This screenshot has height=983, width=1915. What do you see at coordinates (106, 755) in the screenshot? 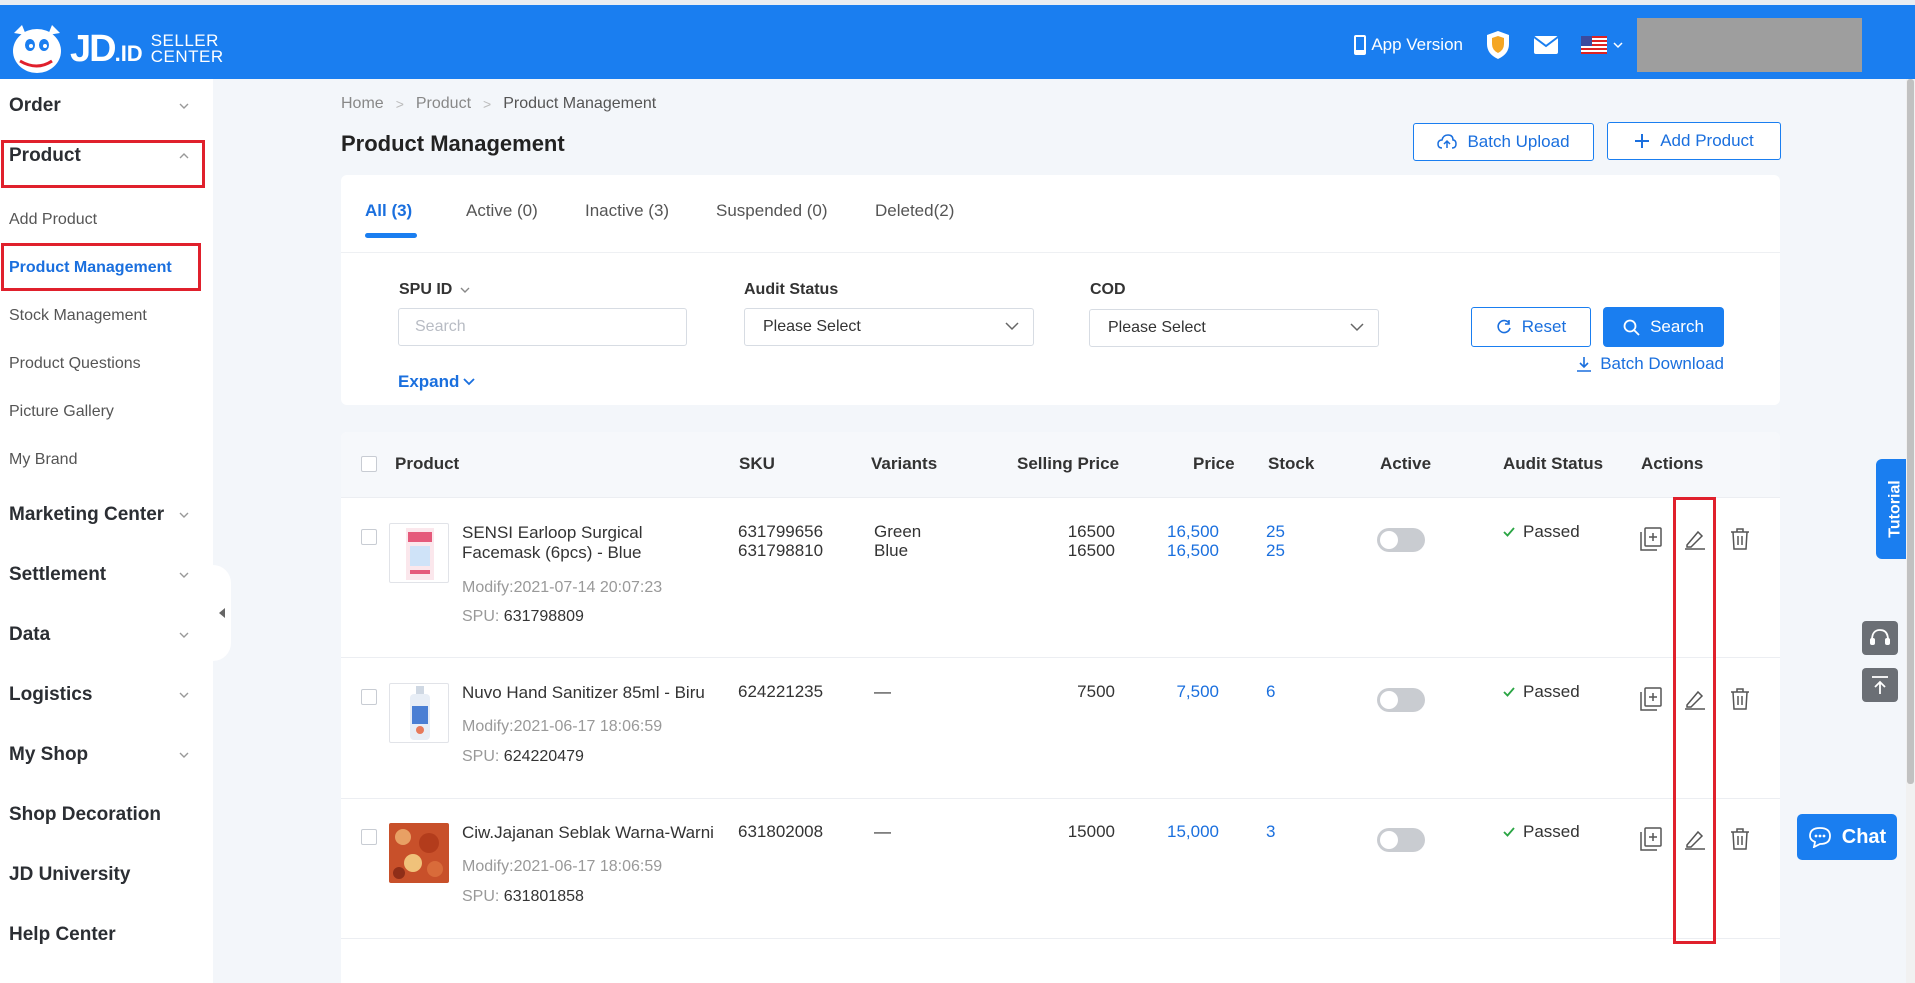
I see `sidebar-group-my-shop: My Shop` at bounding box center [106, 755].